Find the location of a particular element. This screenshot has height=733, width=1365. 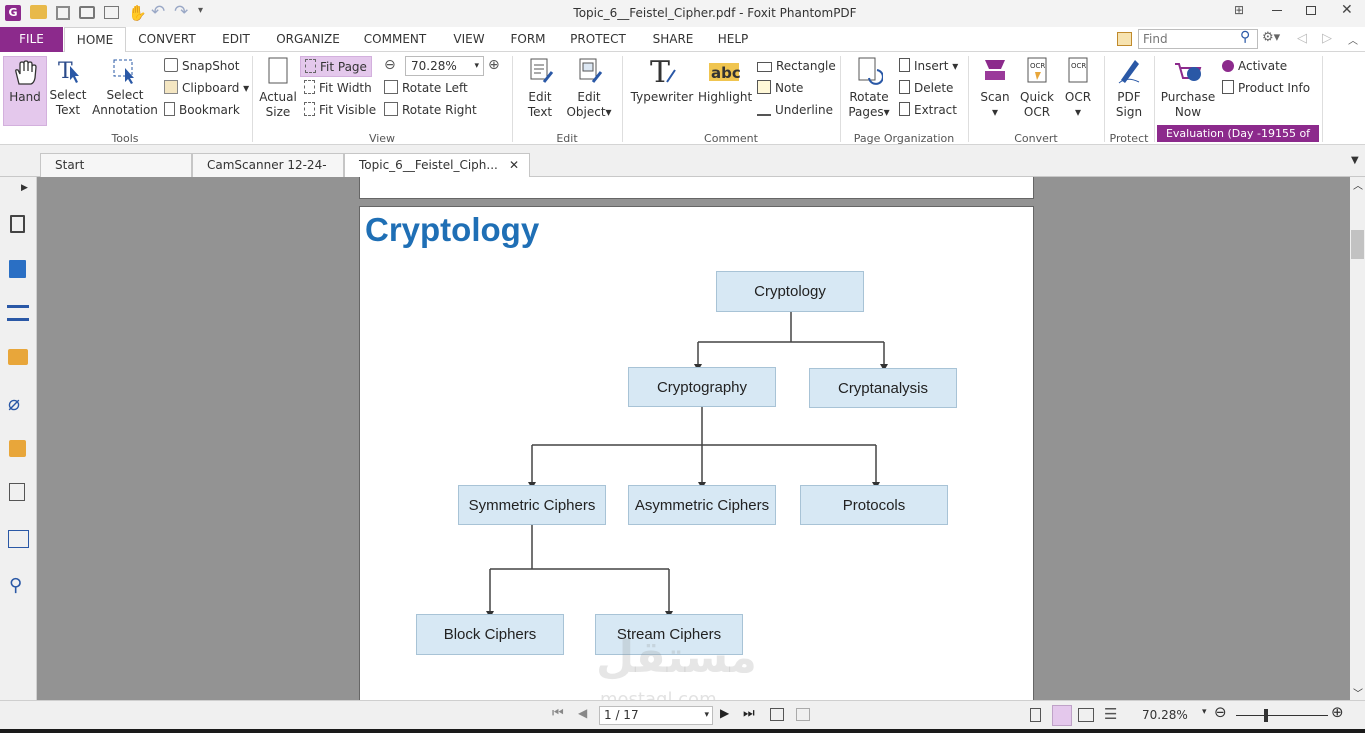

layout-icon: ⊞ is located at coordinates (1239, 10).